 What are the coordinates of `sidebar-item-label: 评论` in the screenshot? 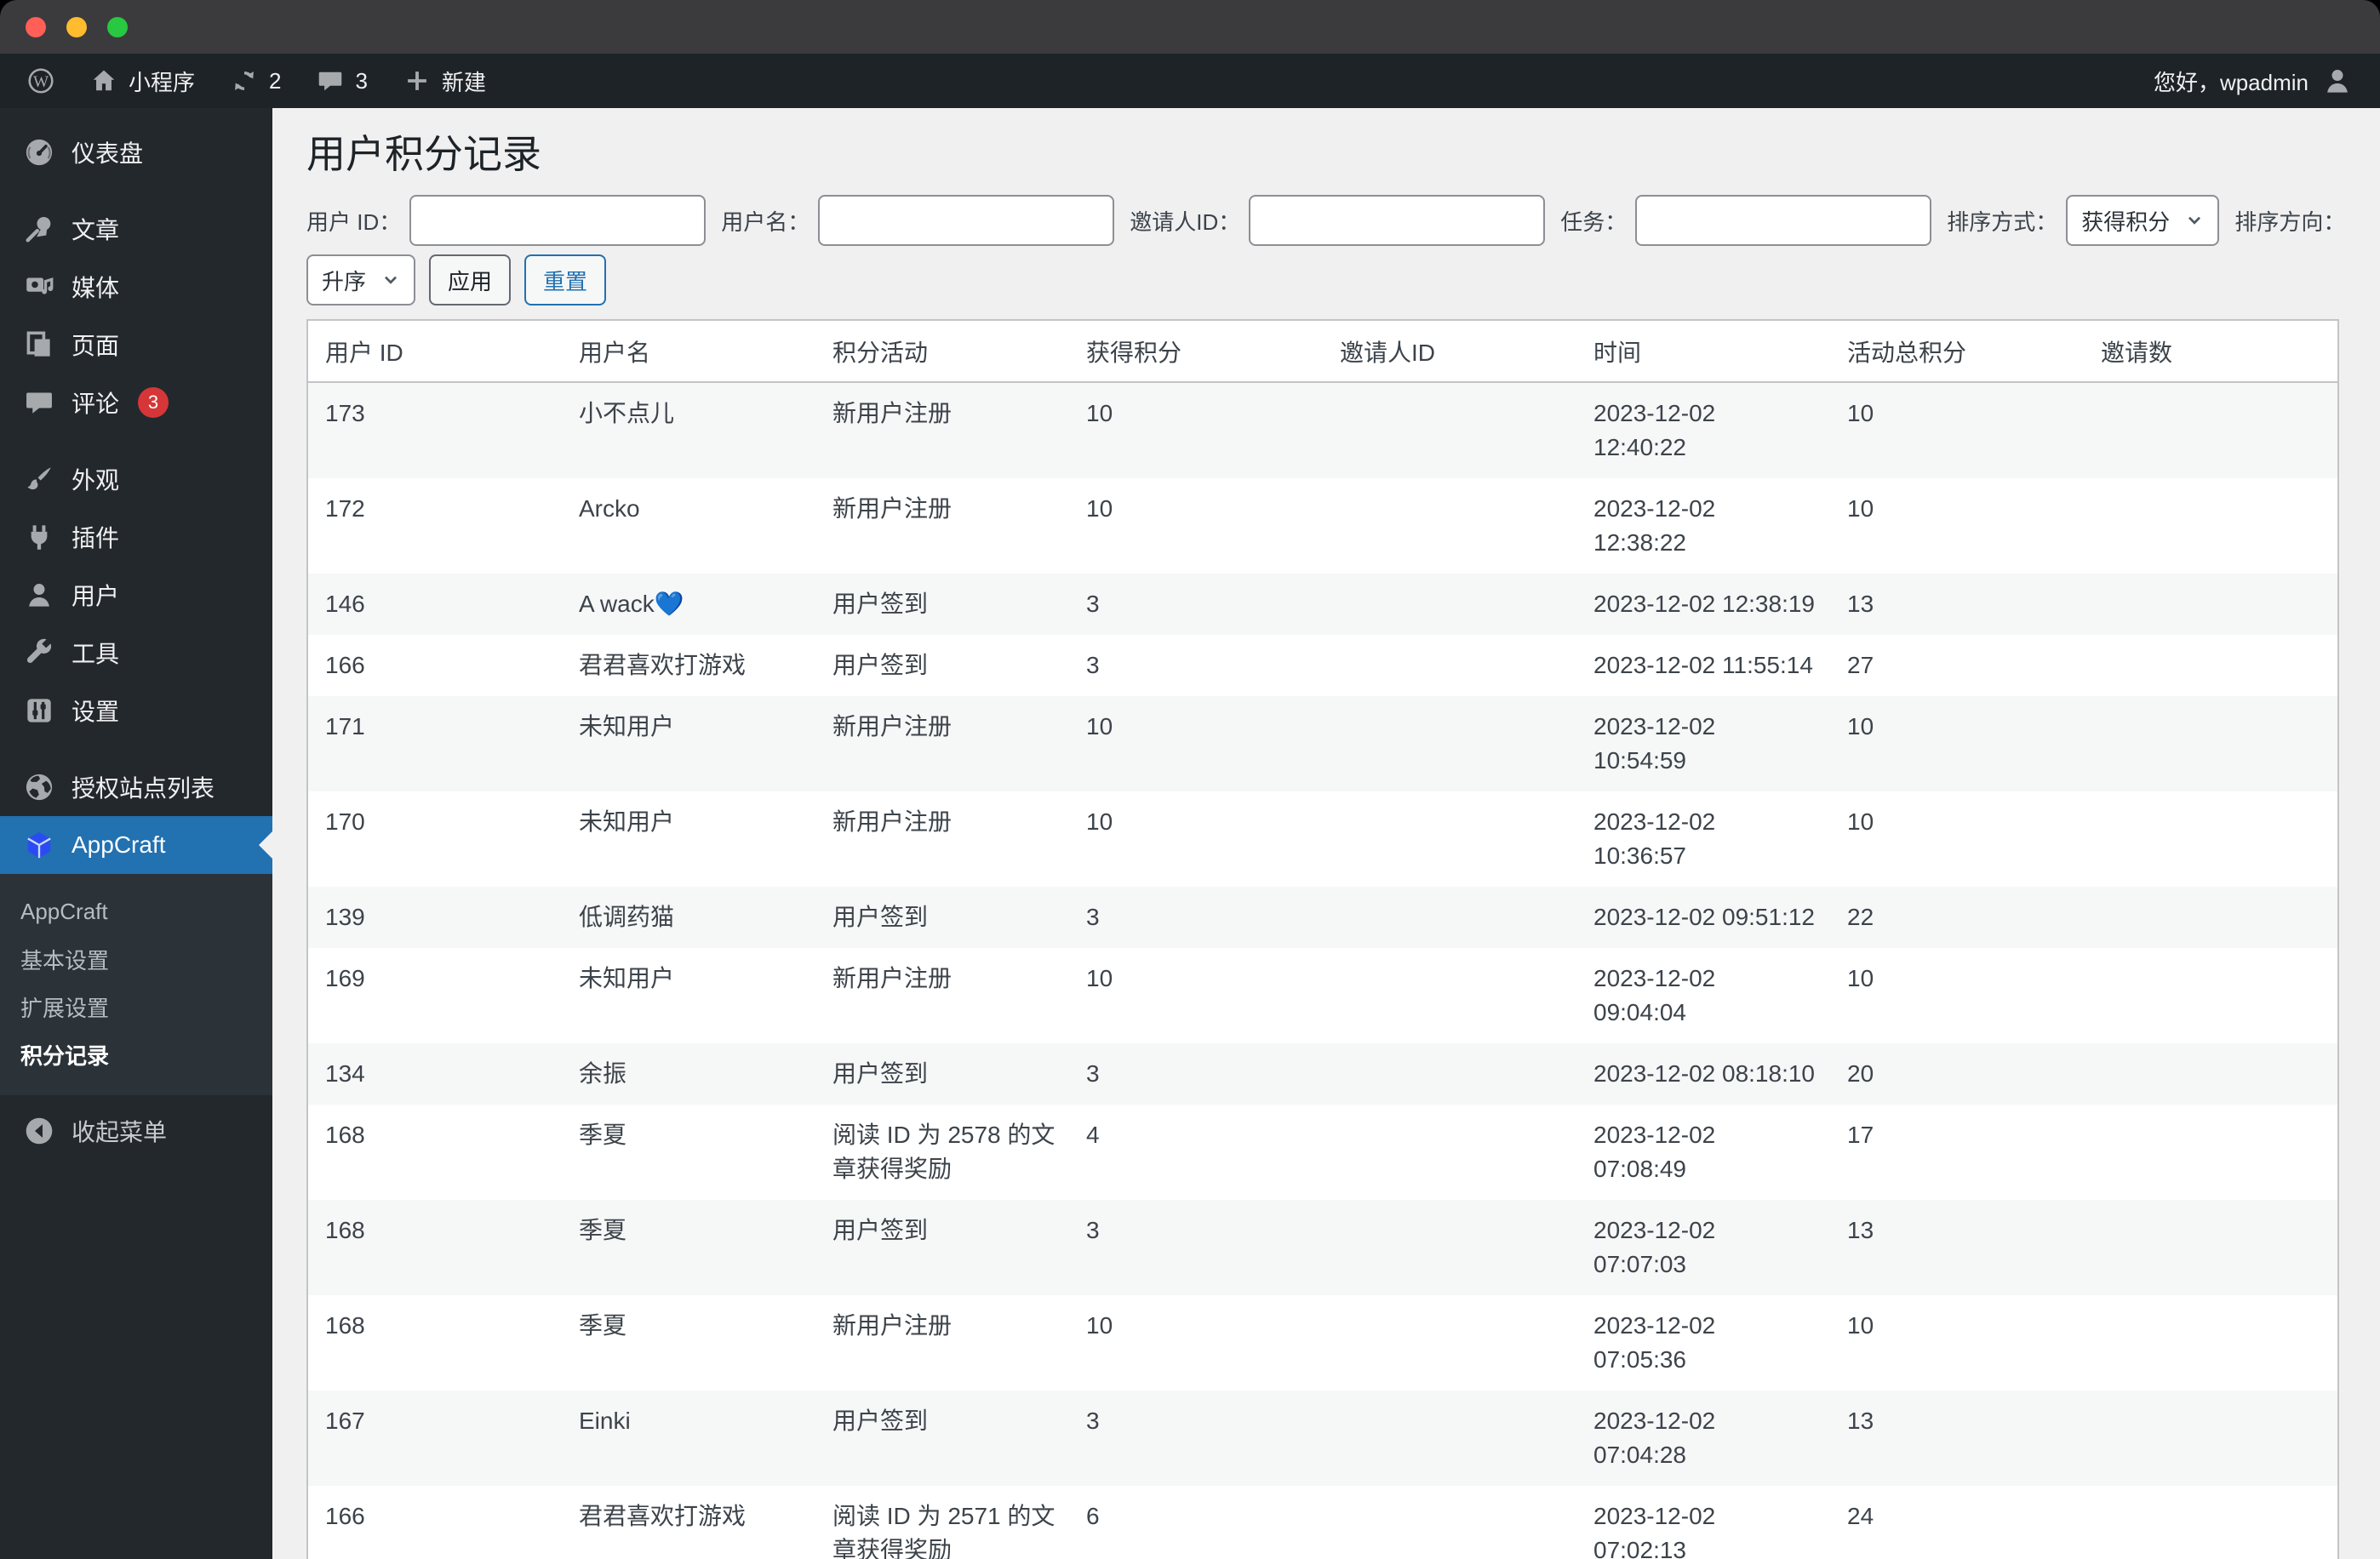 It's located at (96, 404).